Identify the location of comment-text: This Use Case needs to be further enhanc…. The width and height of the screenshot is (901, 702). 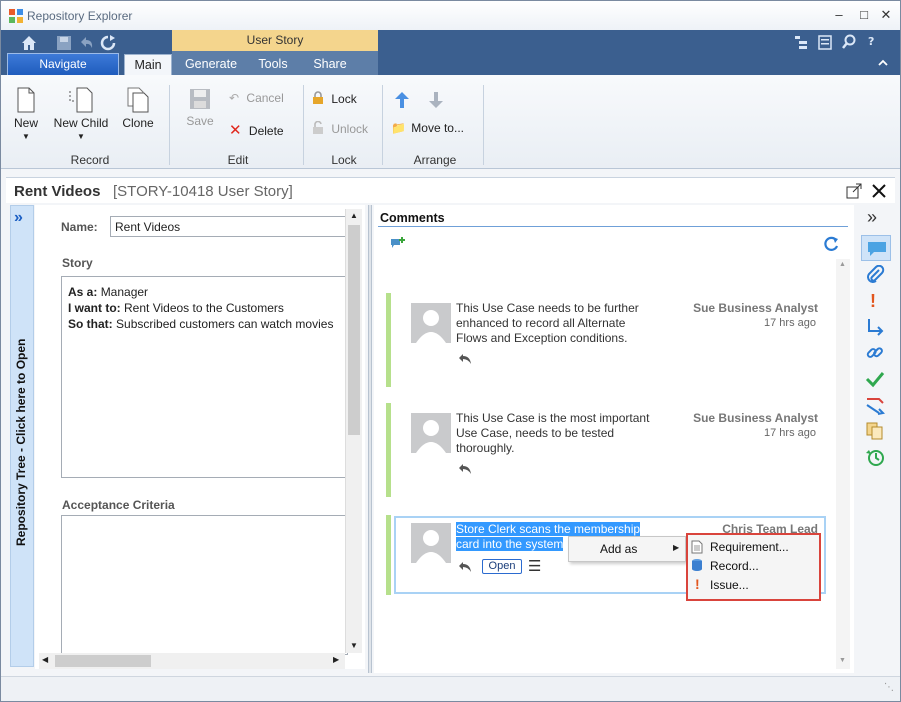
(566, 323).